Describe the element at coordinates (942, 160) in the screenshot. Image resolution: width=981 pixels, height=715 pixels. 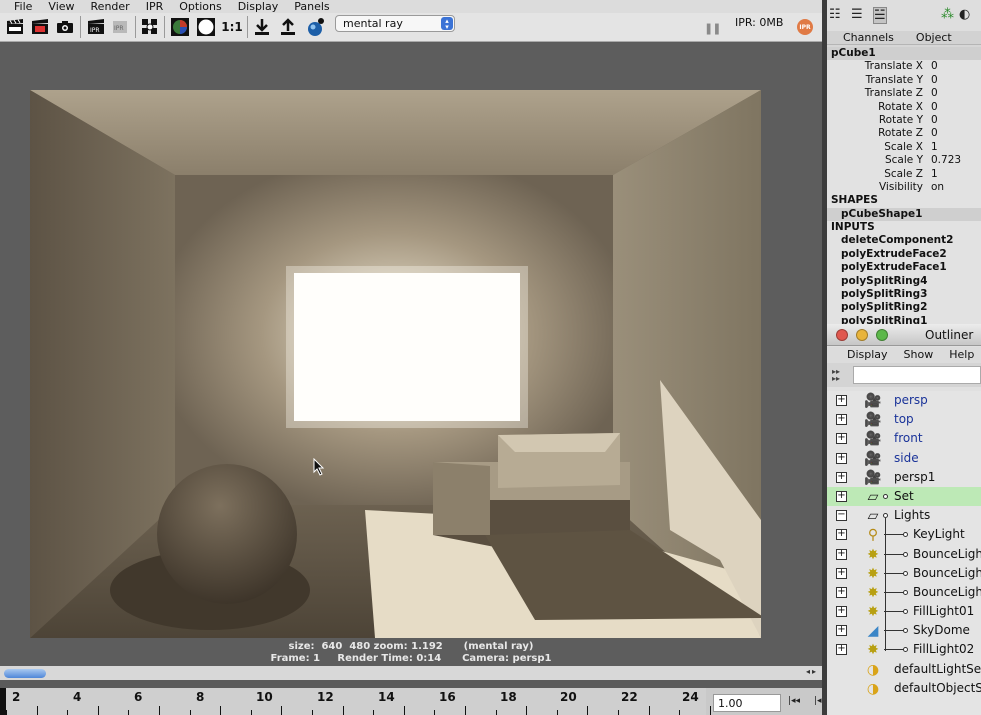
I see `channel-attribute-value: 0.723` at that location.